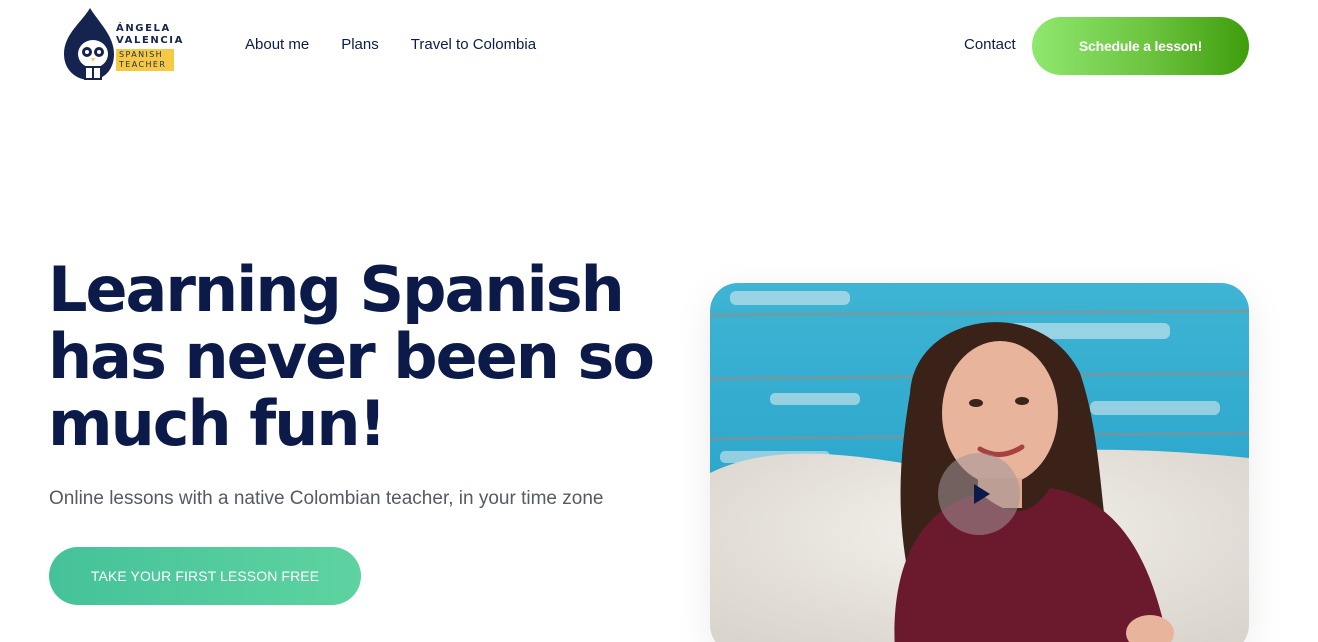 The width and height of the screenshot is (1318, 642). I want to click on logo-wordmark: ÁNGELA VALENCIA, so click(150, 35).